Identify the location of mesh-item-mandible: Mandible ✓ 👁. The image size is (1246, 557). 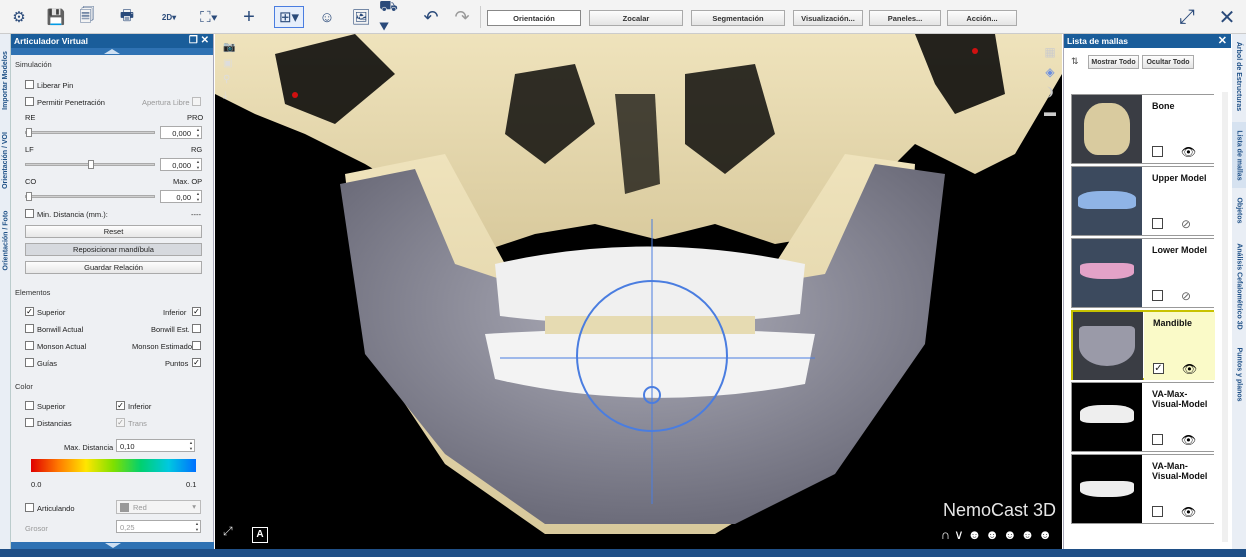
(1143, 345).